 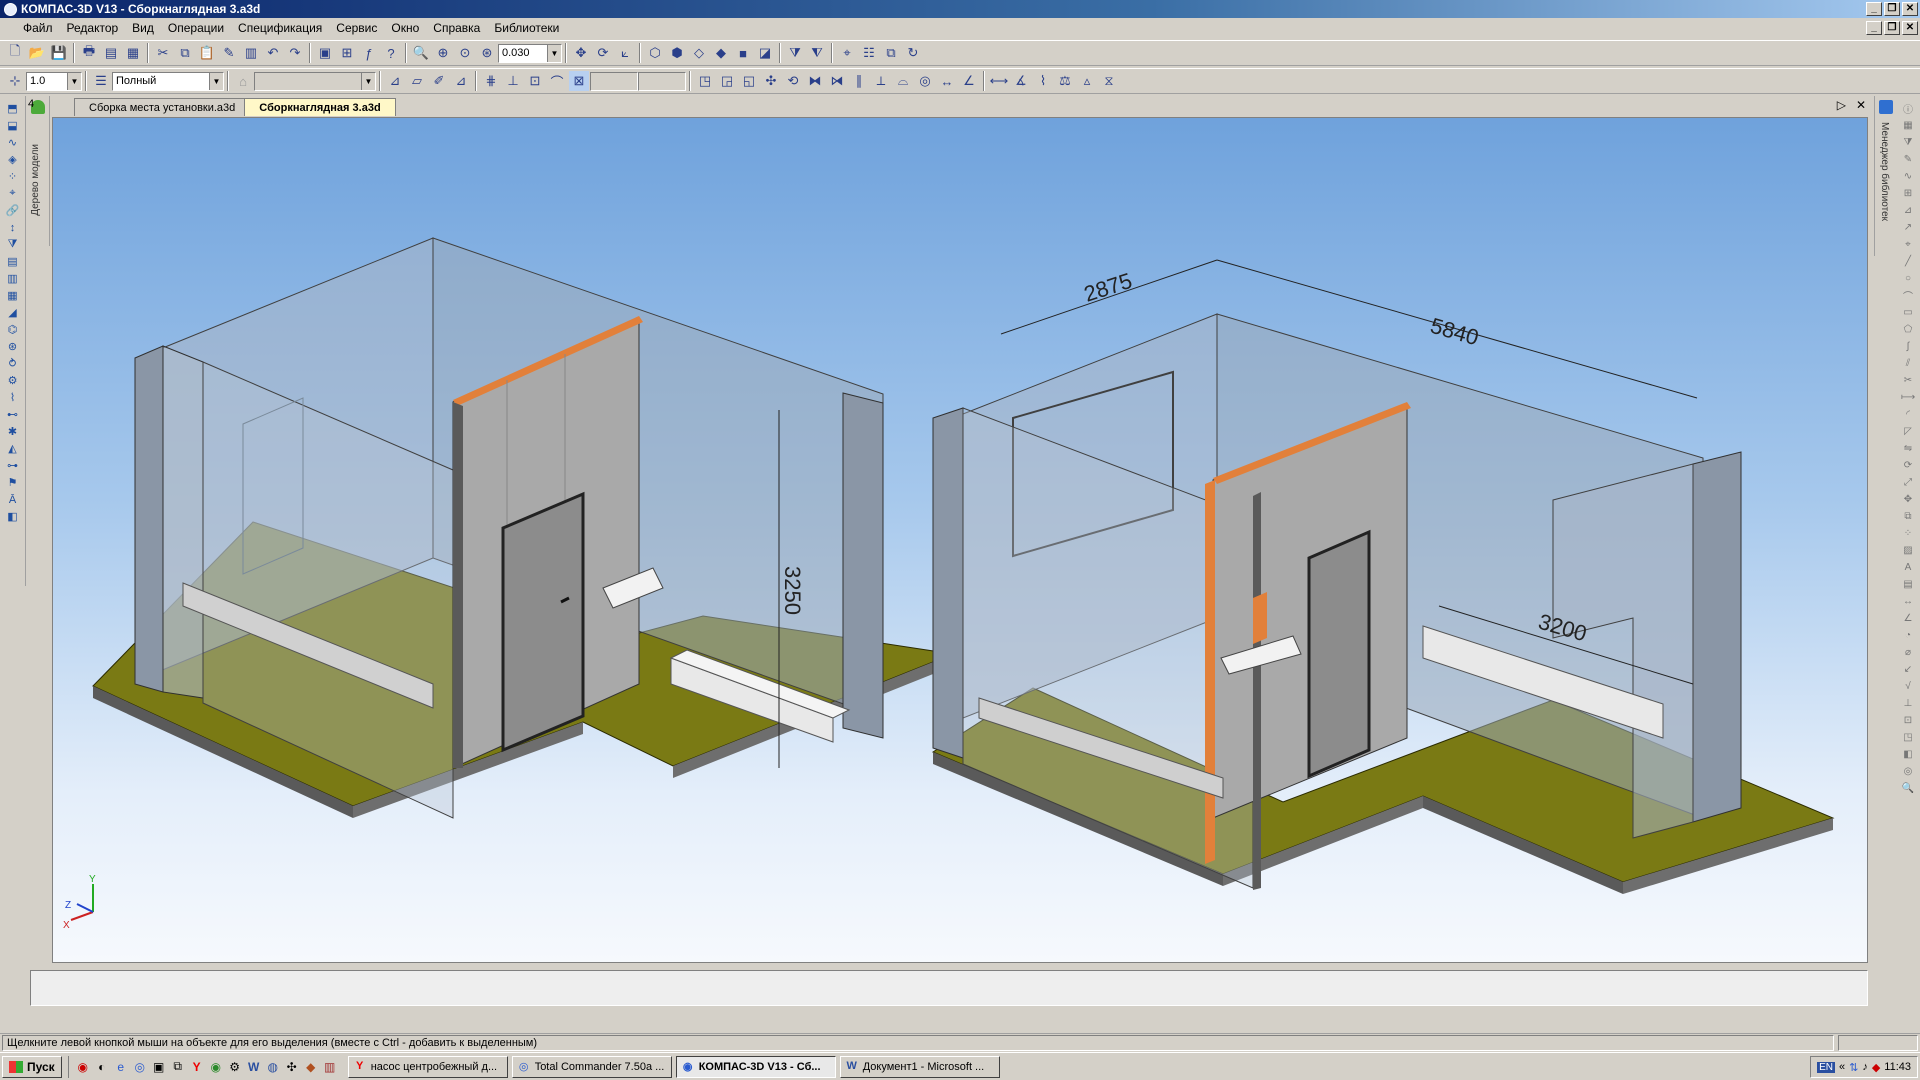 What do you see at coordinates (765, 53) in the screenshot?
I see `perspective-icon: ◪` at bounding box center [765, 53].